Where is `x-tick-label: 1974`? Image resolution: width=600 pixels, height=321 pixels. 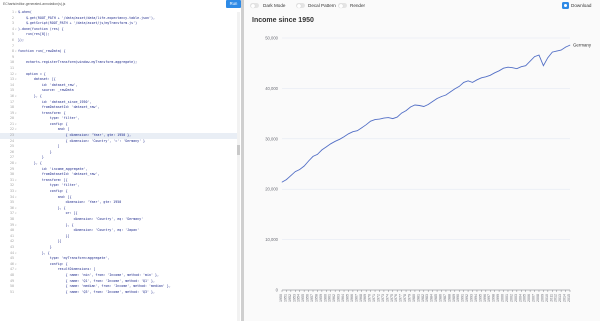
x-tick-label: 1974 is located at coordinates (387, 298).